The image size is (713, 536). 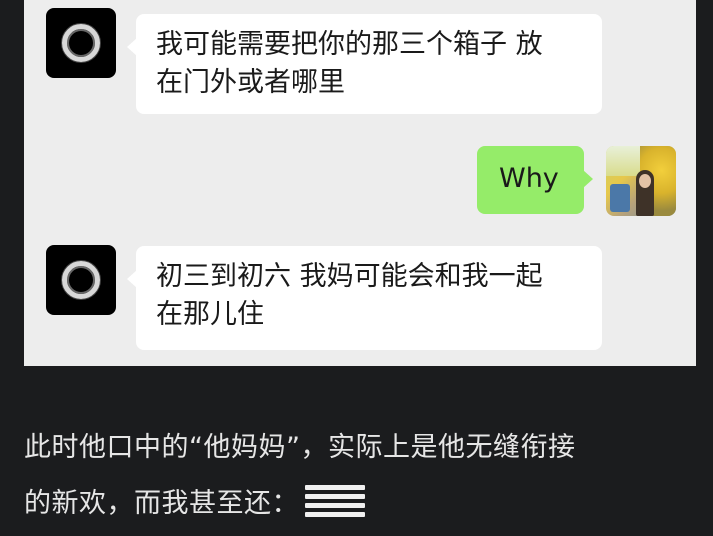 What do you see at coordinates (300, 447) in the screenshot?
I see `caption-line: 此时他口中的“他妈妈”，实际上是他无缝衔接` at bounding box center [300, 447].